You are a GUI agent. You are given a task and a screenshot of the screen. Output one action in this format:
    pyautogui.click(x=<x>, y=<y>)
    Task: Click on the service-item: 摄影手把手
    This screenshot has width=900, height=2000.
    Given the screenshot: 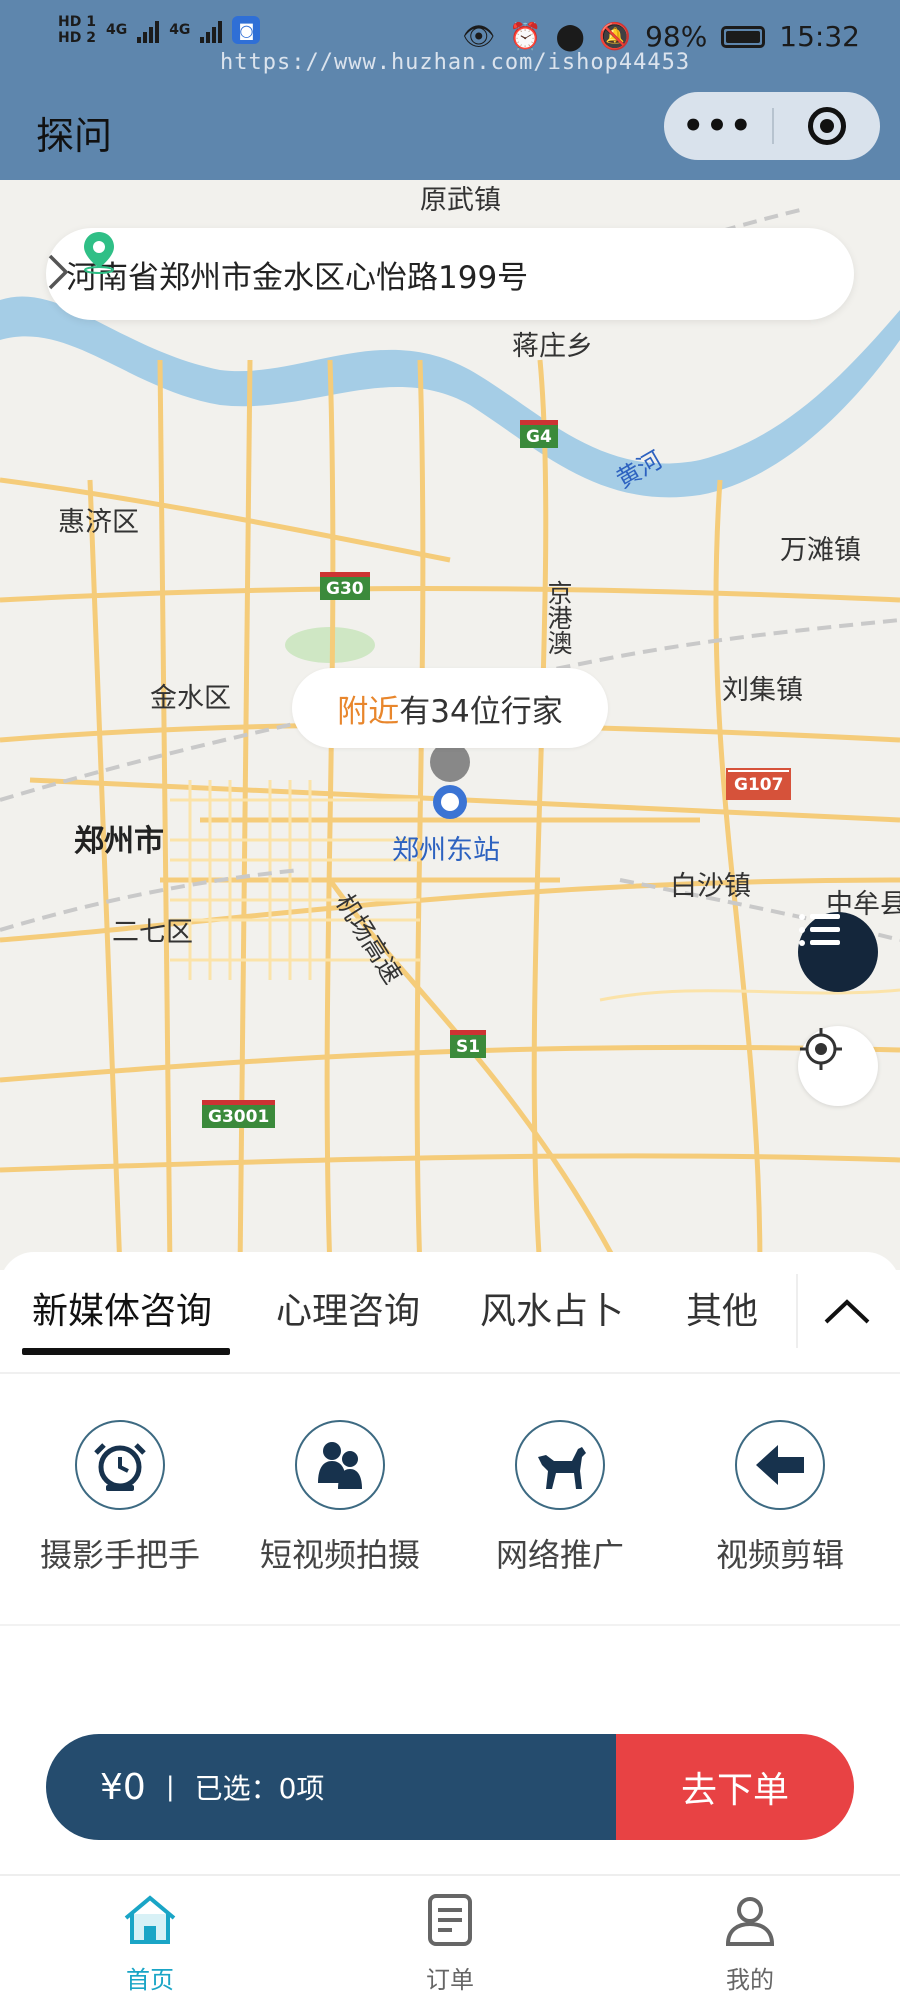 What is the action you would take?
    pyautogui.click(x=120, y=1498)
    